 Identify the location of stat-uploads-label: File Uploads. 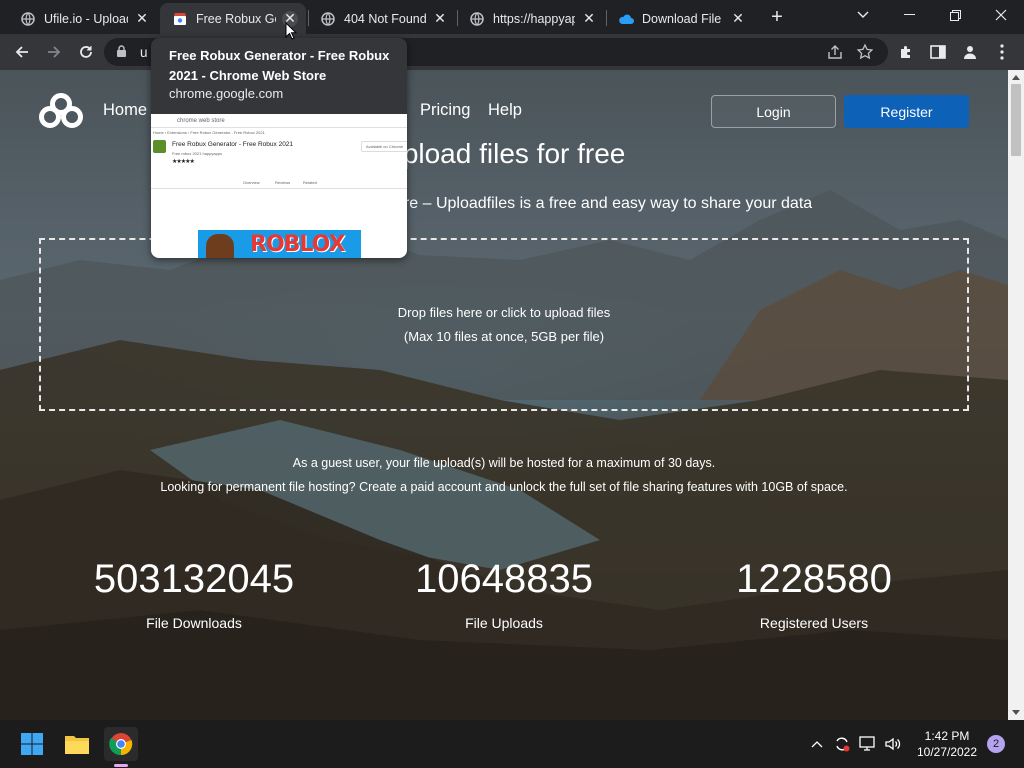
(504, 623).